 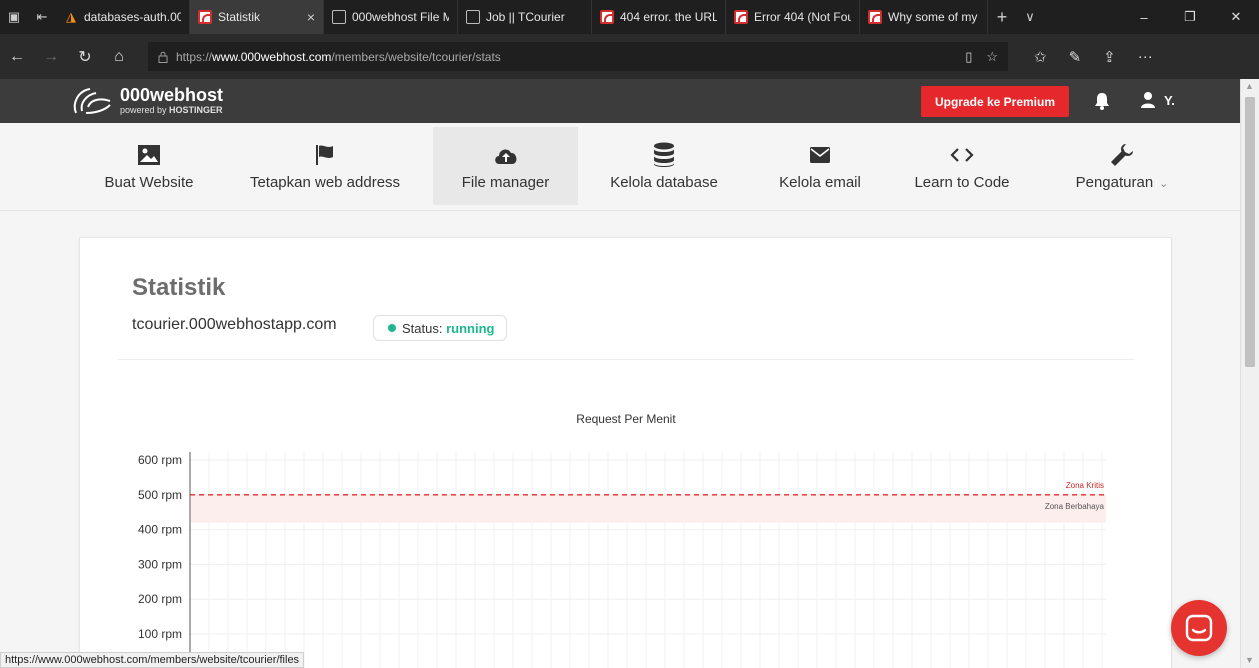 I want to click on nav-file-manager: File manager, so click(x=505, y=166).